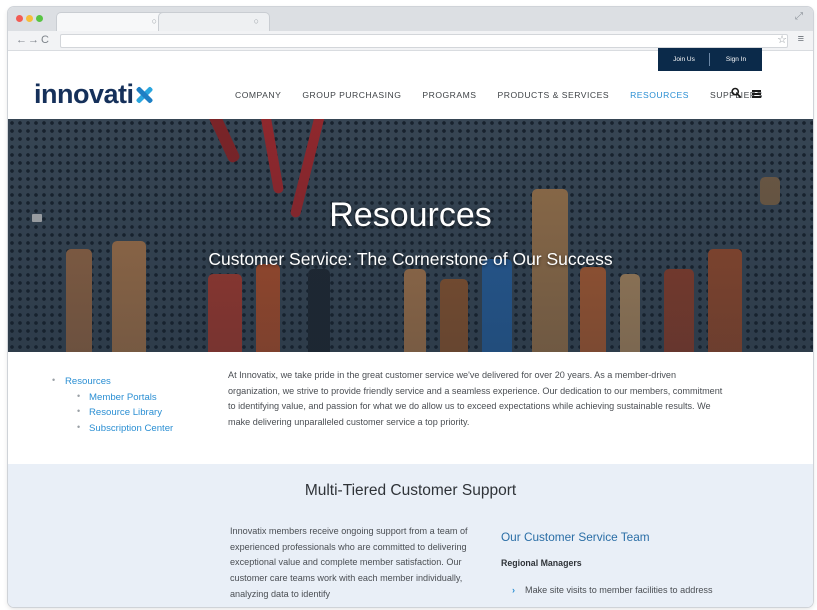 This screenshot has width=817, height=610. I want to click on nav-item-group-purchasing: GROUP PURCHASING, so click(351, 95).